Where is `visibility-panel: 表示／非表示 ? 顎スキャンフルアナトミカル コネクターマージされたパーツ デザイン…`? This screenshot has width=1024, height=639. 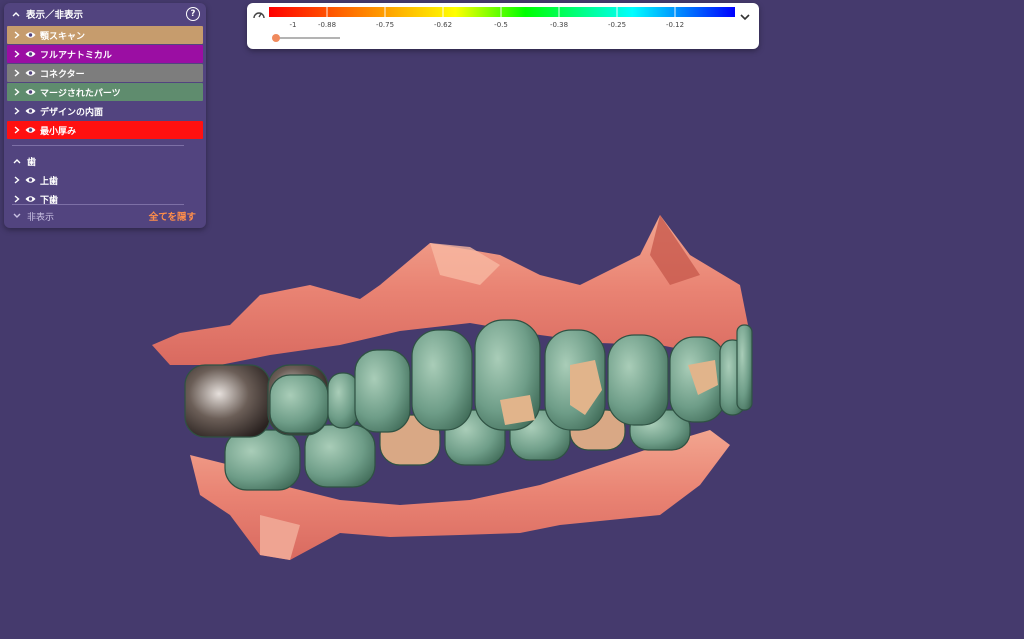 visibility-panel: 表示／非表示 ? 顎スキャンフルアナトミカル コネクターマージされたパーツ デザイン… is located at coordinates (105, 115).